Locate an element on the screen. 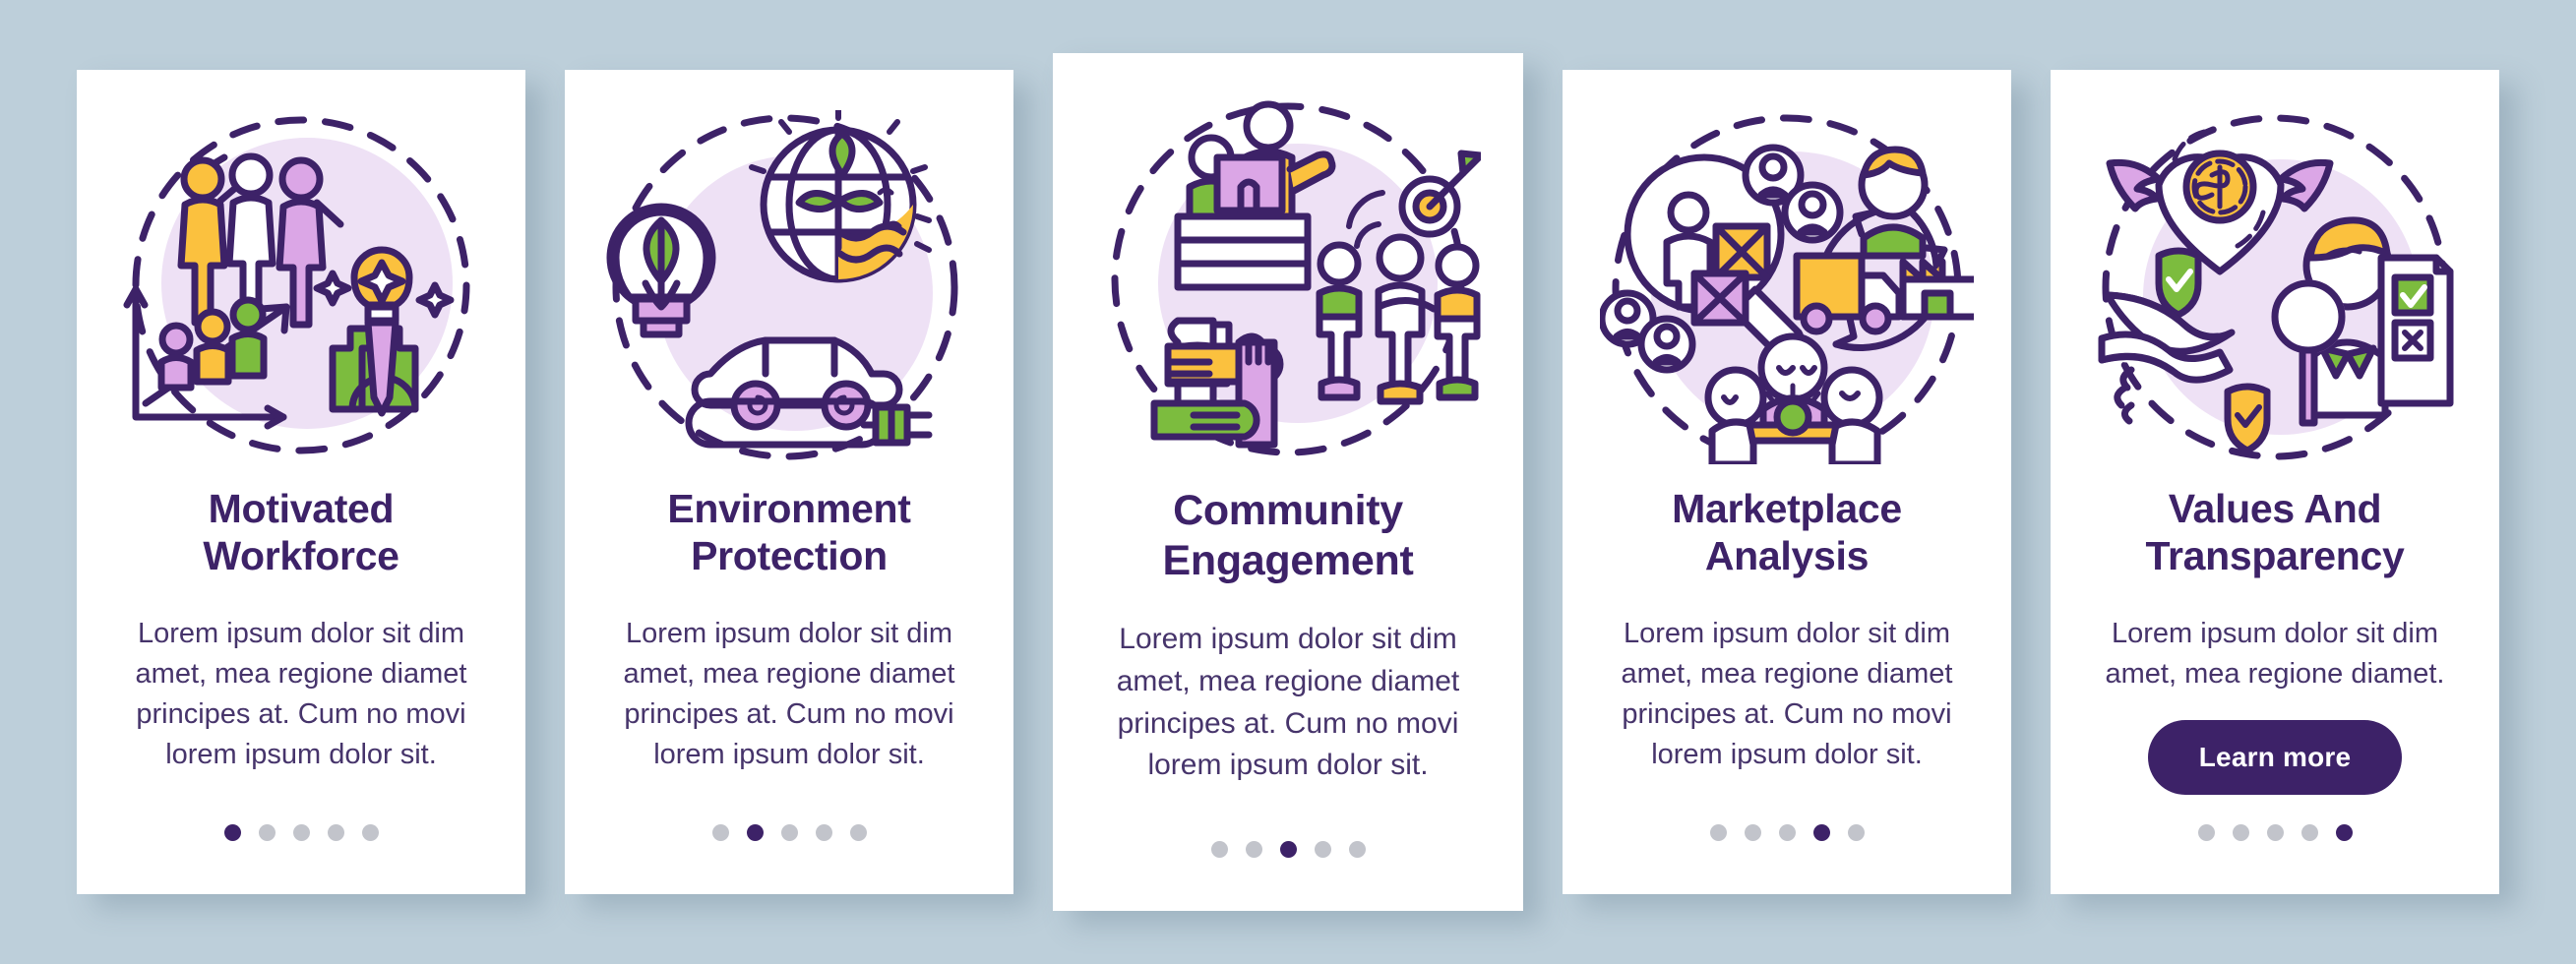 The image size is (2576, 964). learn-more-button: Learn more is located at coordinates (2275, 758).